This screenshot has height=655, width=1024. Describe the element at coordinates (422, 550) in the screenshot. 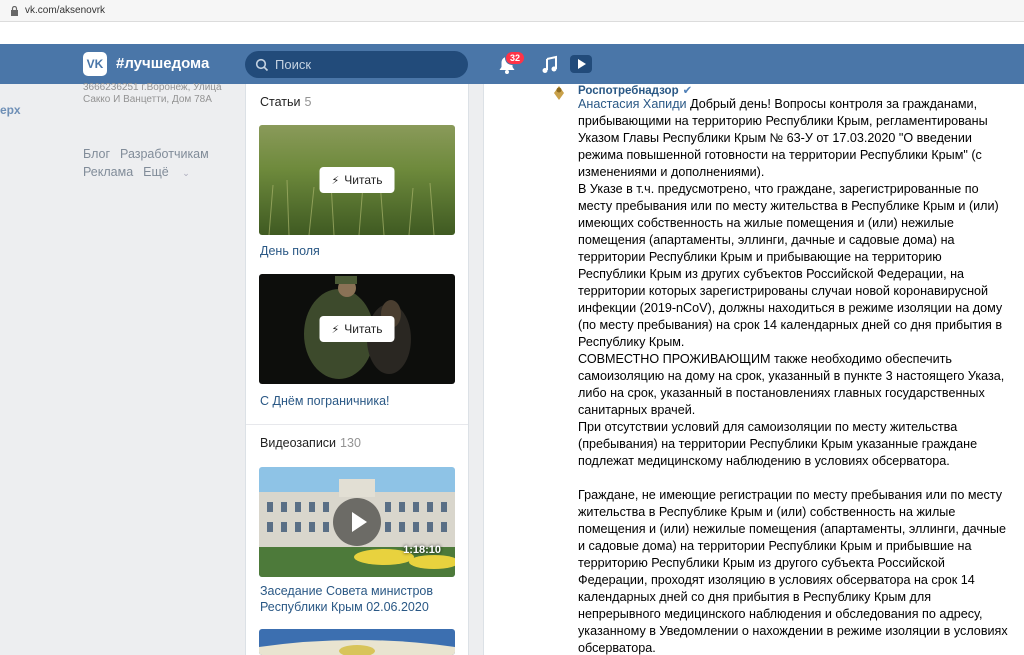

I see `video-duration: 1:18:10` at that location.